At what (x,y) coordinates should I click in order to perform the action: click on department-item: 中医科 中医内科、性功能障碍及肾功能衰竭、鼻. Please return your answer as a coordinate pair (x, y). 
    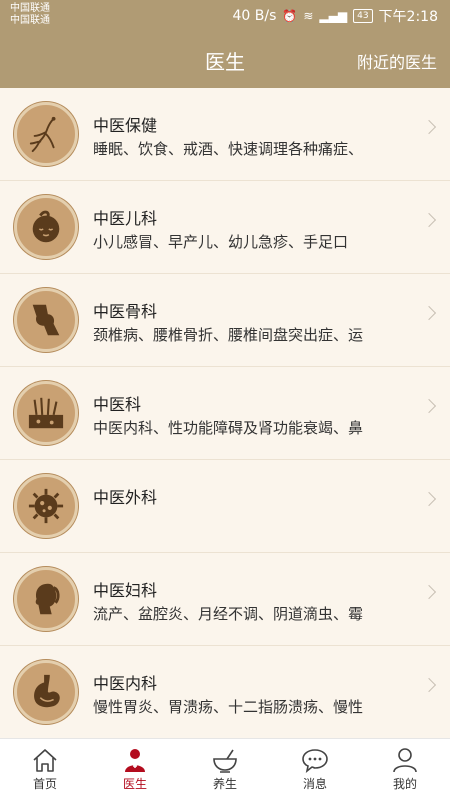
    Looking at the image, I should click on (225, 413).